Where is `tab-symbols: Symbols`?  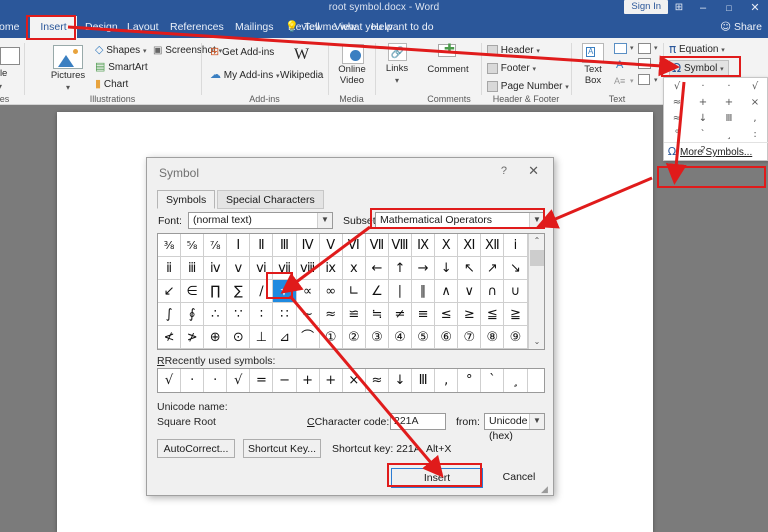 tab-symbols: Symbols is located at coordinates (186, 199).